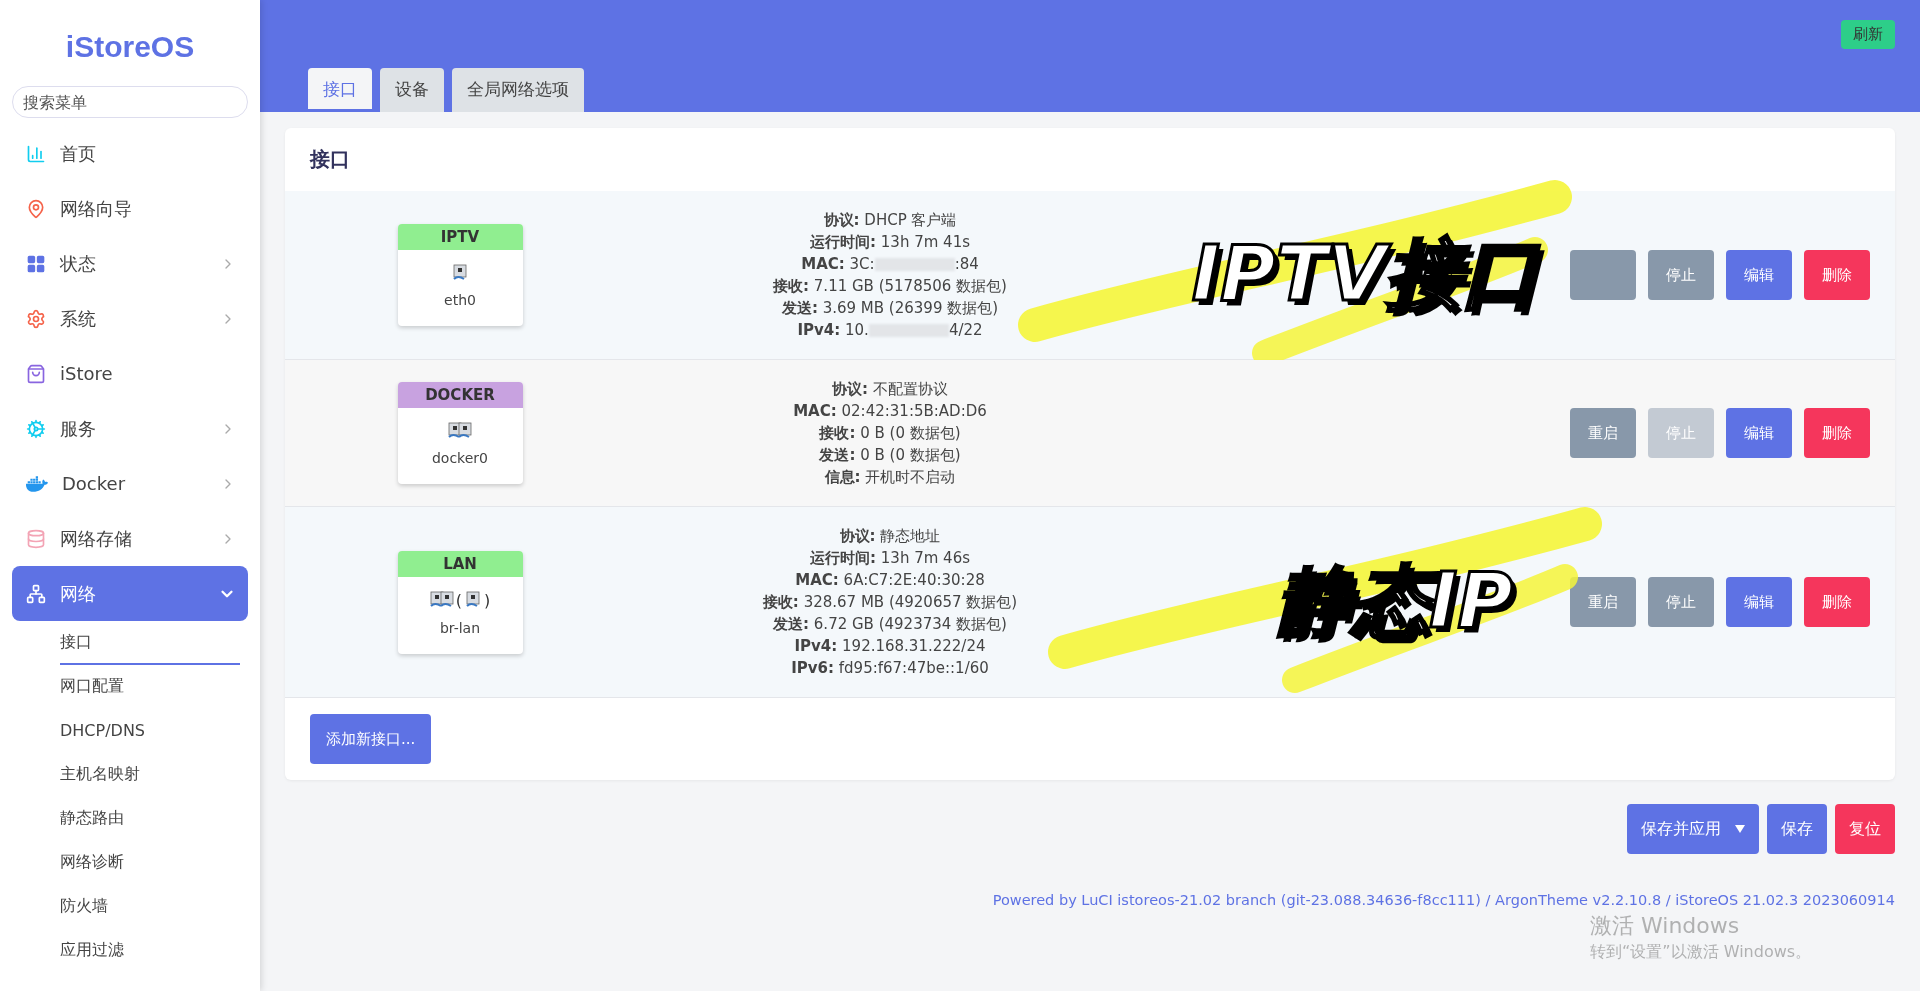 The height and width of the screenshot is (991, 1920). What do you see at coordinates (890, 668) in the screenshot?
I see `info-line: IPv6: fd95:f67:47be::1/60` at bounding box center [890, 668].